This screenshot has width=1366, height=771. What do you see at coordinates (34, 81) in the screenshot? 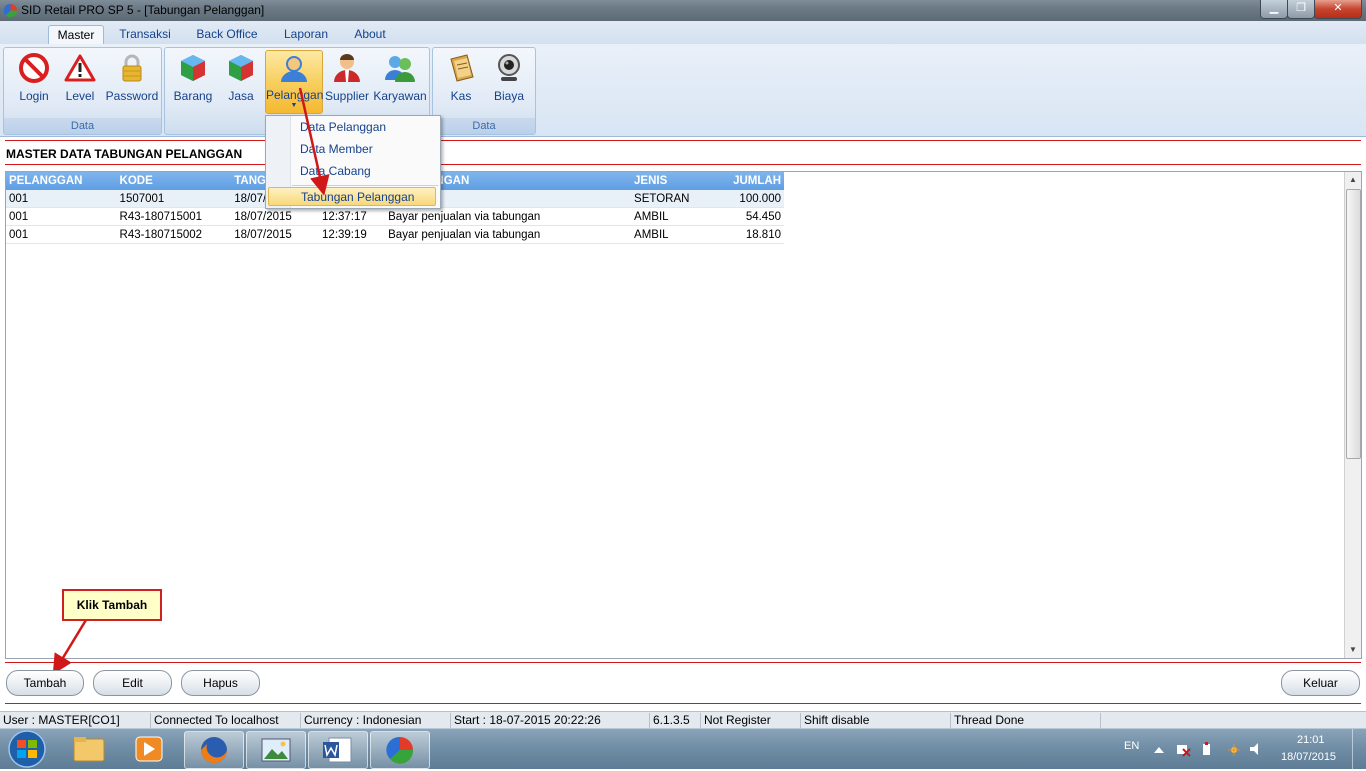
I see `login-button: Login` at bounding box center [34, 81].